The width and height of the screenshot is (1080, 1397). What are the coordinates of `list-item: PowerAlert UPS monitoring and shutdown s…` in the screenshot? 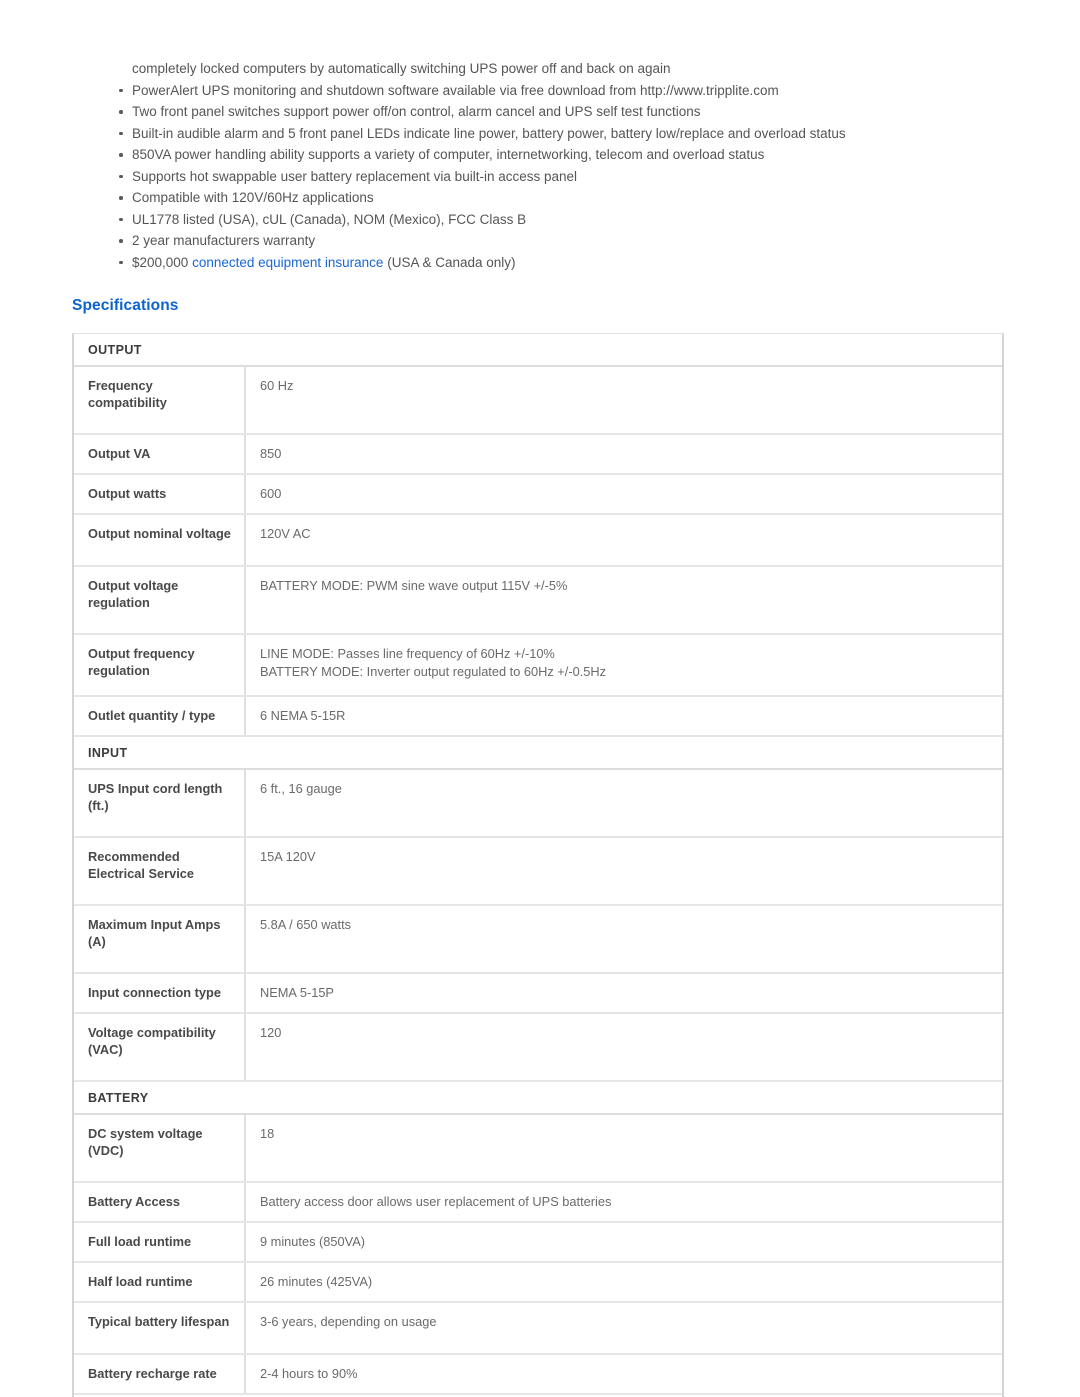 It's located at (558, 91).